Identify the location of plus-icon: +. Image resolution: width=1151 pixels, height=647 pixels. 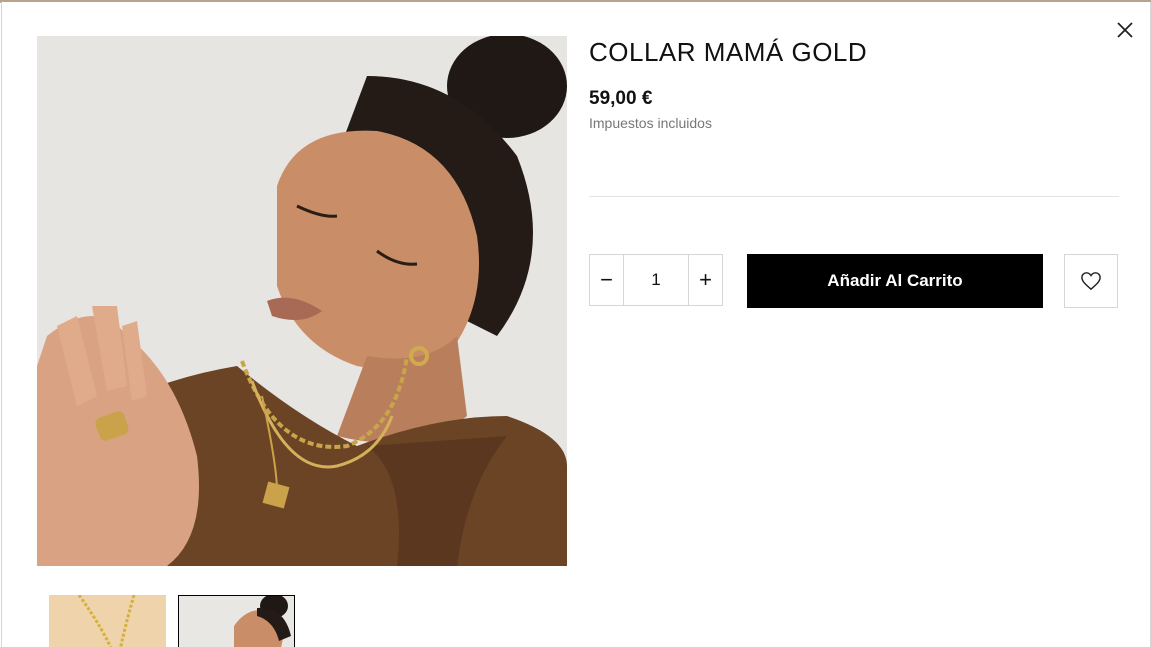
(705, 279).